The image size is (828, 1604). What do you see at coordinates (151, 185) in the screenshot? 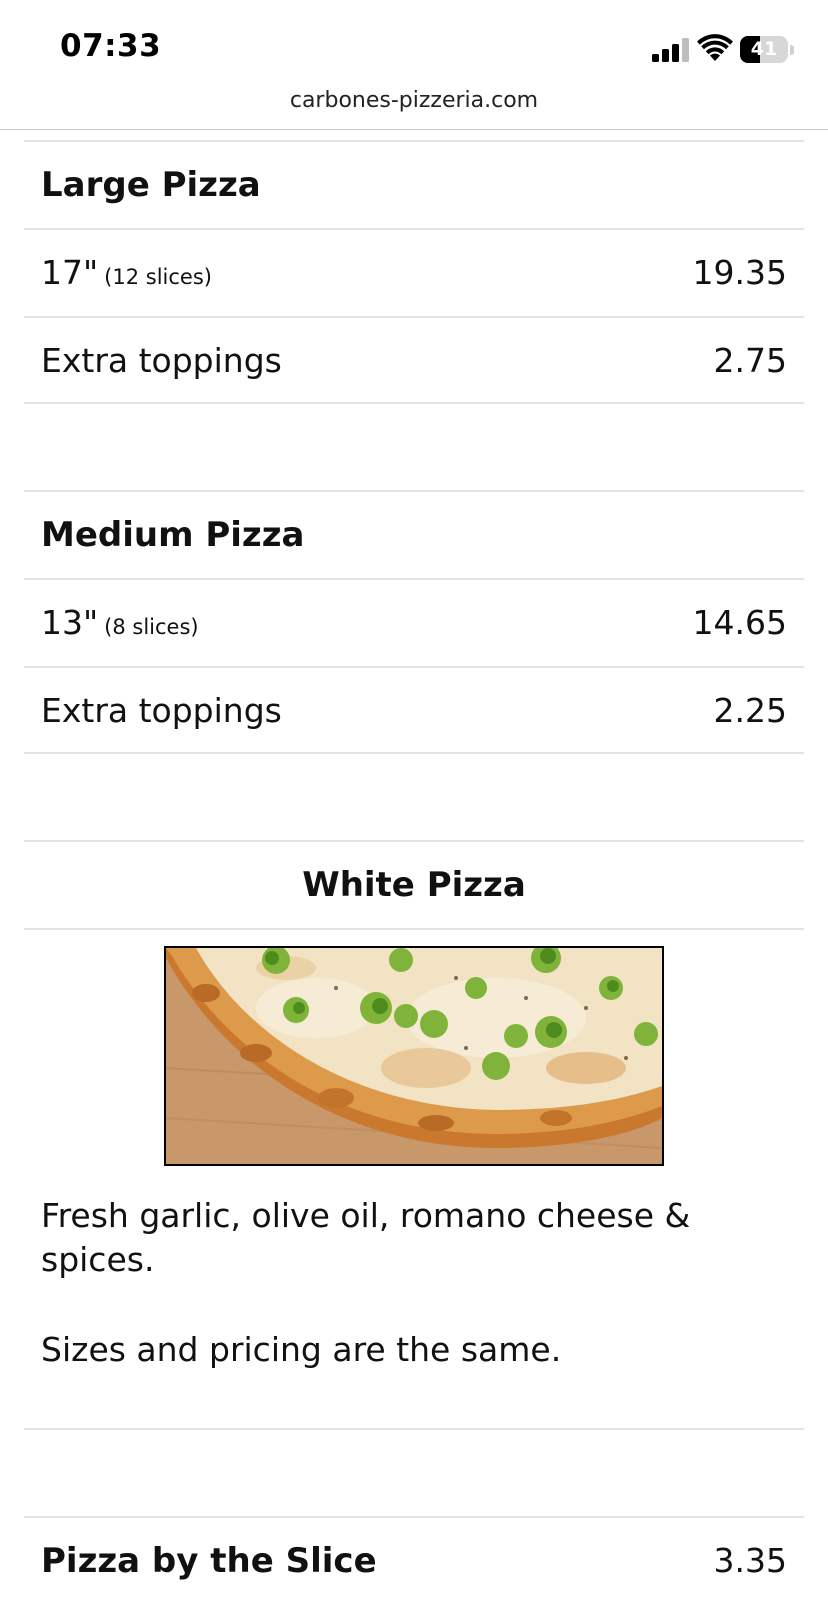
I see `section-title: Large Pizza` at bounding box center [151, 185].